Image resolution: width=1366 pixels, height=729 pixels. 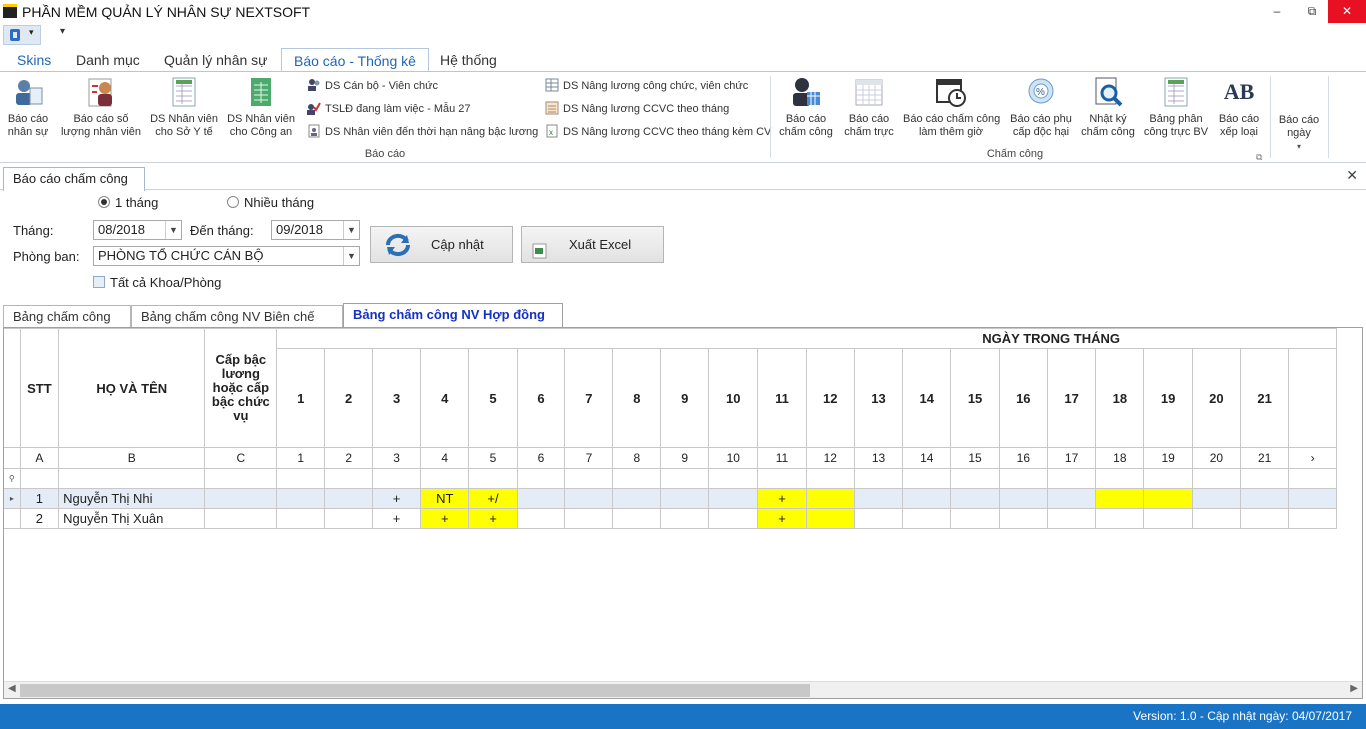 I want to click on ds-can-bo-vien-chuc-button: DS Cán bộ - Viên chức, so click(x=372, y=86).